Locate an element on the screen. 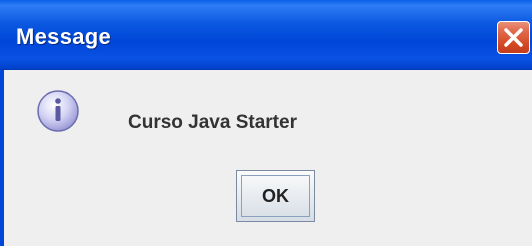 This screenshot has height=246, width=532. window-title: Message is located at coordinates (64, 36).